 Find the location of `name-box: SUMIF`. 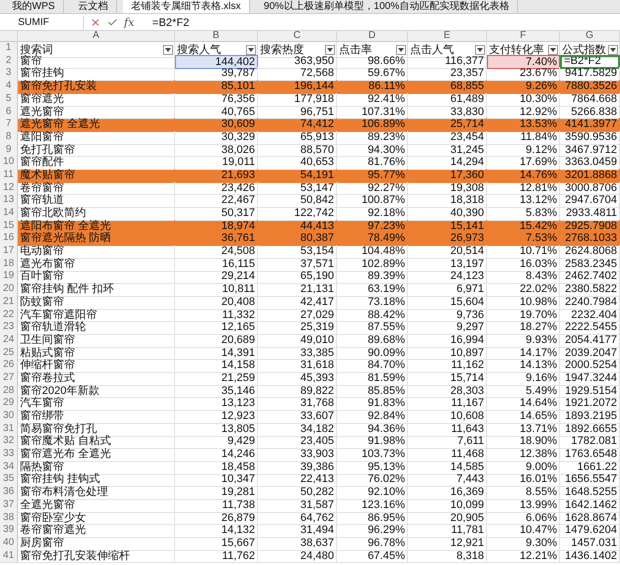

name-box: SUMIF is located at coordinates (42, 23).